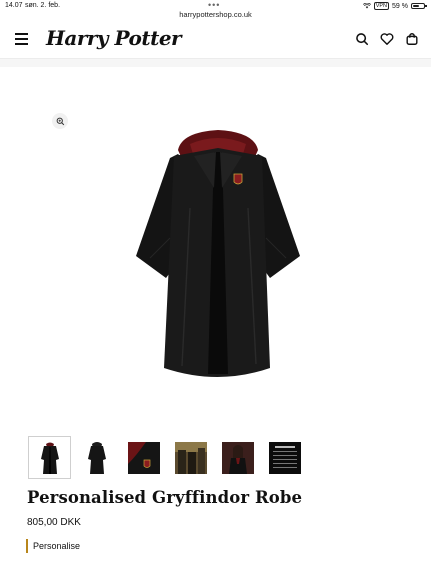  I want to click on heart-icon, so click(387, 39).